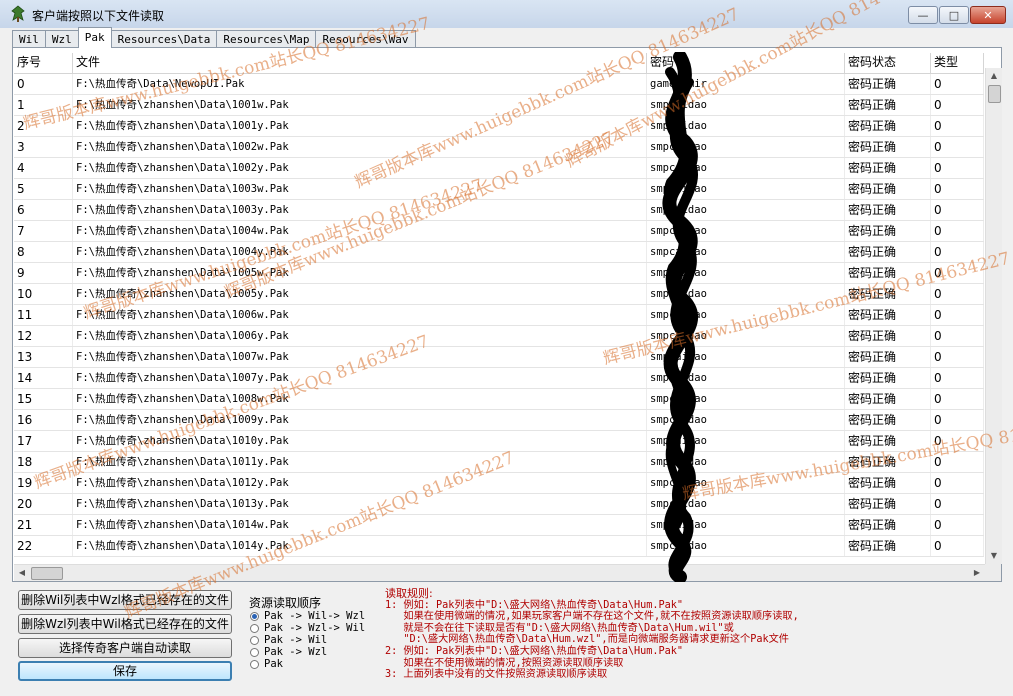 The width and height of the screenshot is (1013, 696). I want to click on delete-wil-duplicates-button: 删除Wil列表中Wzl格式已经存在的文件, so click(125, 600).